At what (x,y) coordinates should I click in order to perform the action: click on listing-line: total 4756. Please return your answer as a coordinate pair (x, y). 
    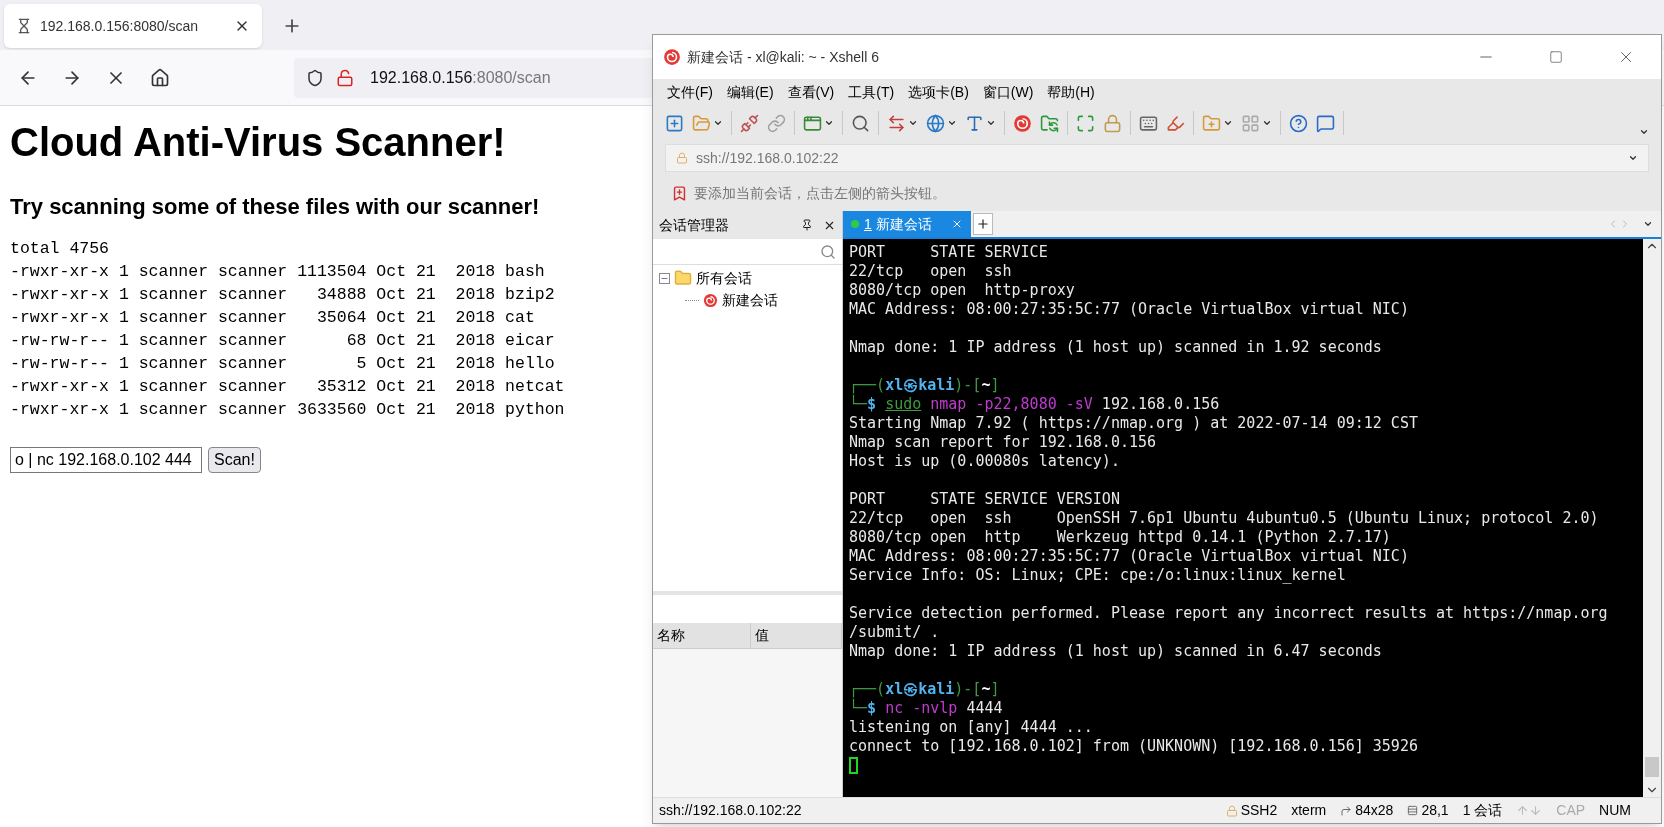
    Looking at the image, I should click on (60, 249).